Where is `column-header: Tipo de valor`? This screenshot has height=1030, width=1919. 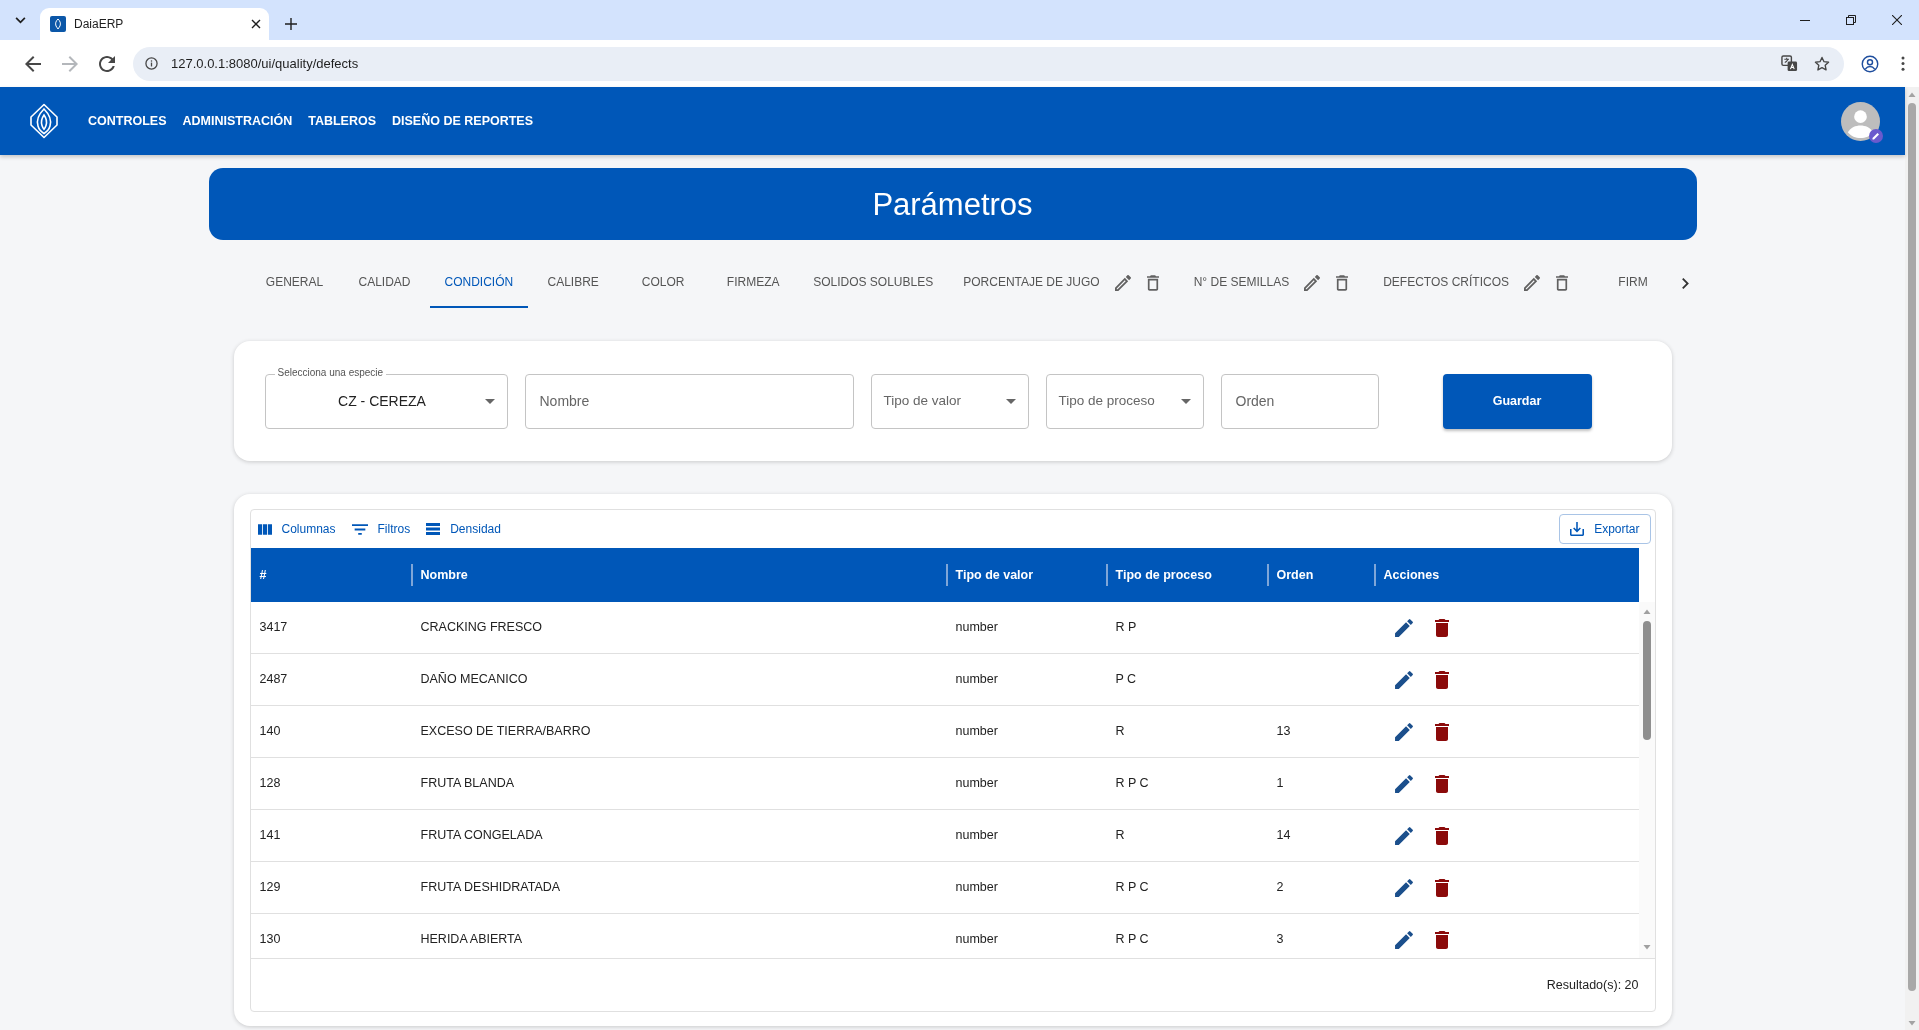 column-header: Tipo de valor is located at coordinates (989, 575).